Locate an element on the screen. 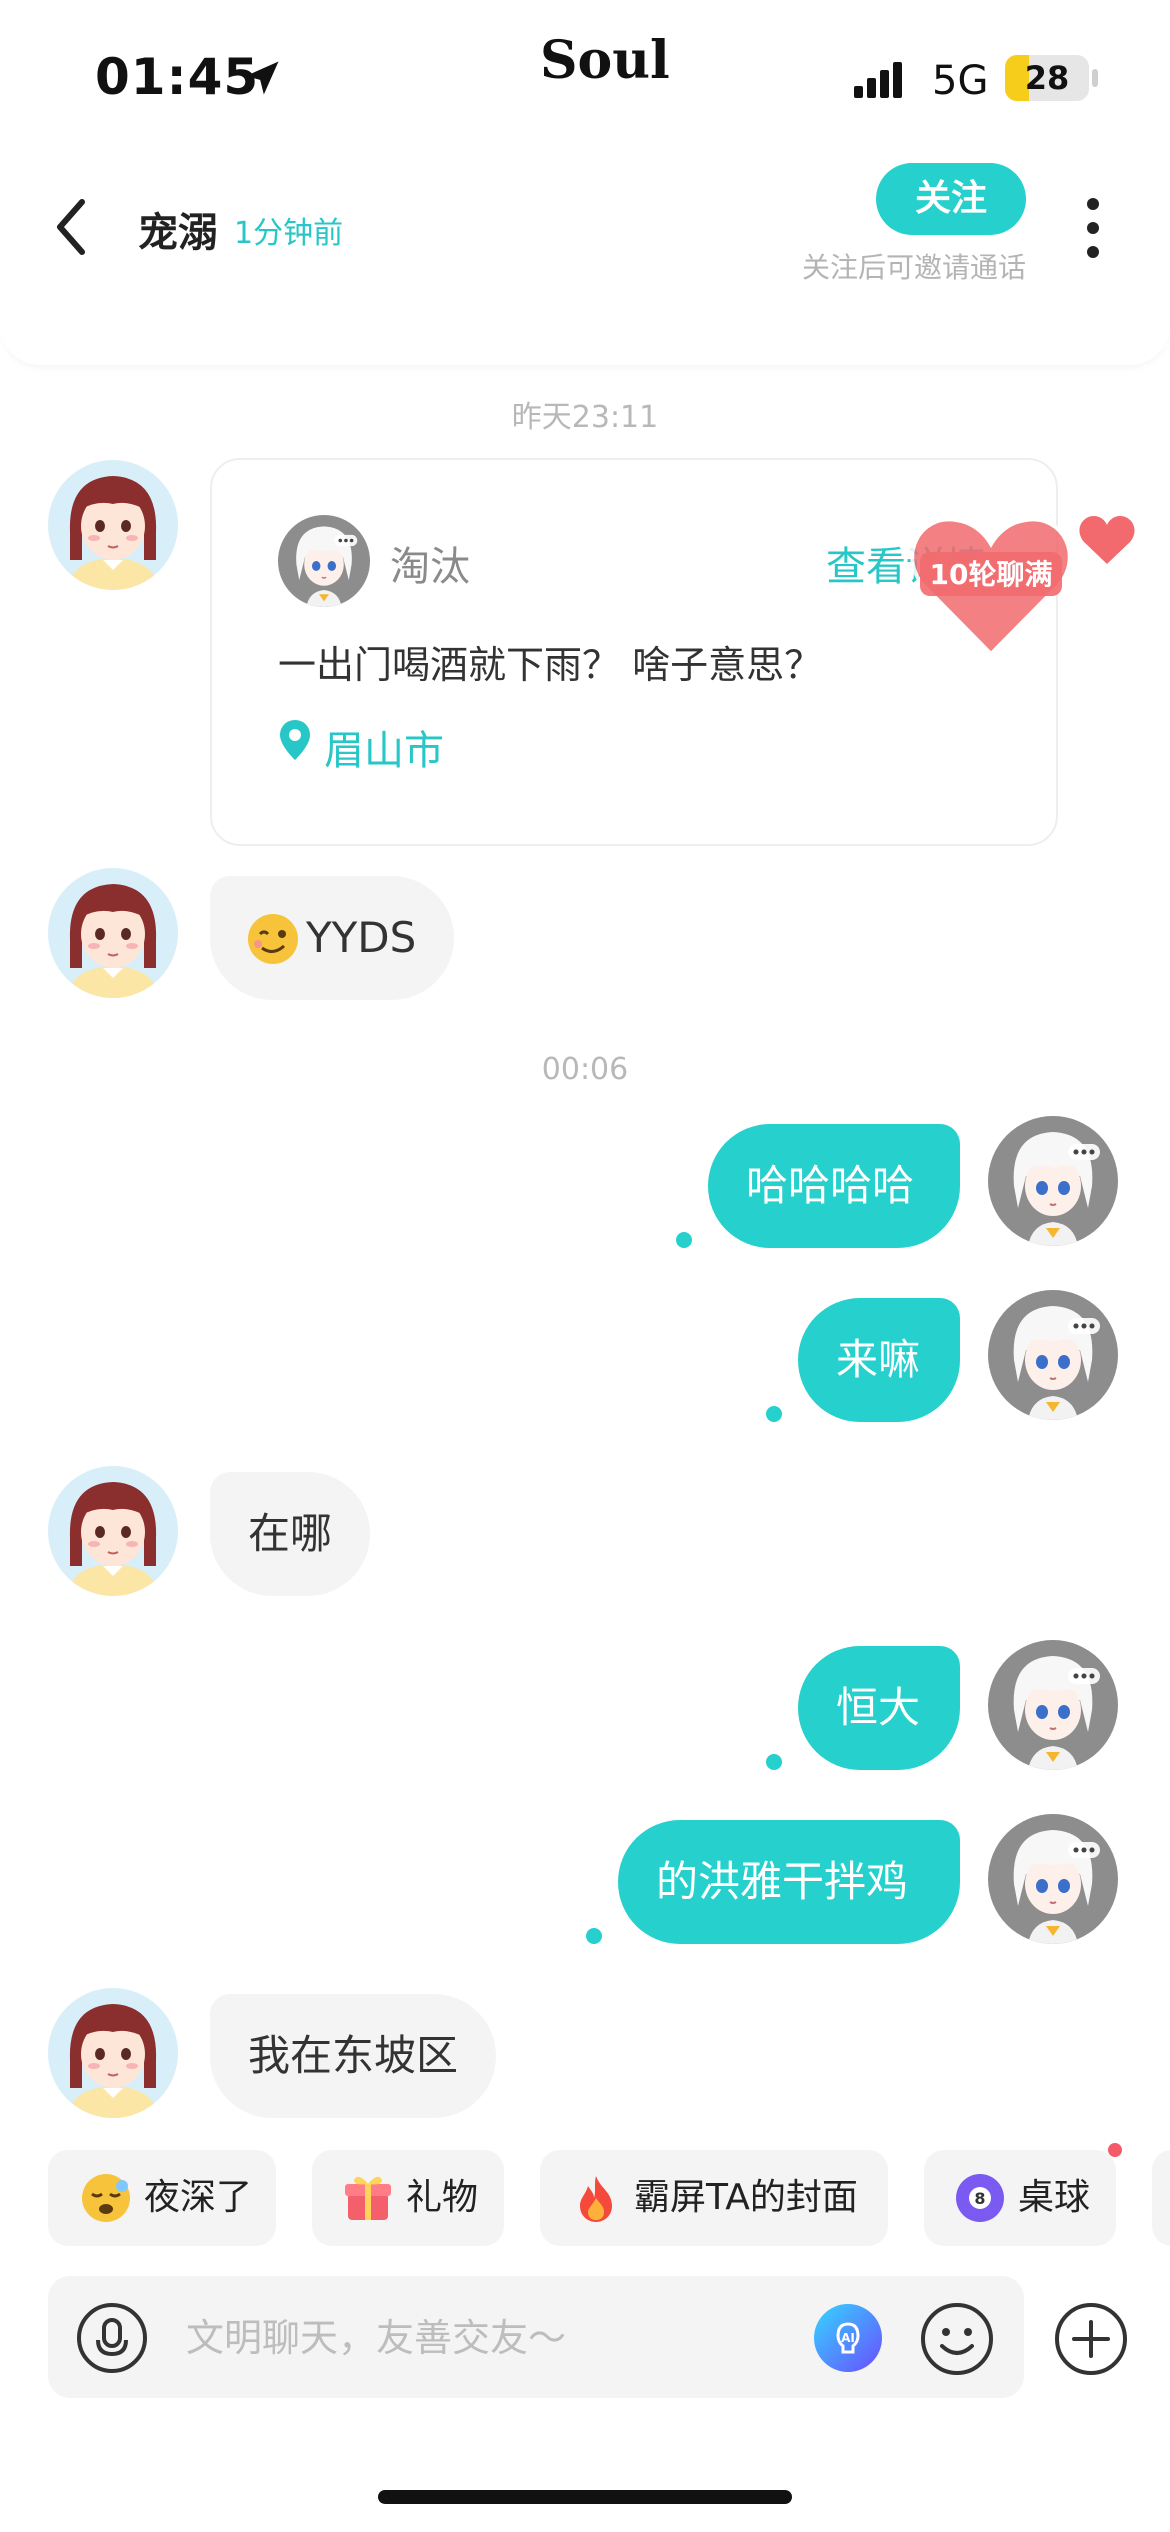  battery-tip is located at coordinates (1095, 78).